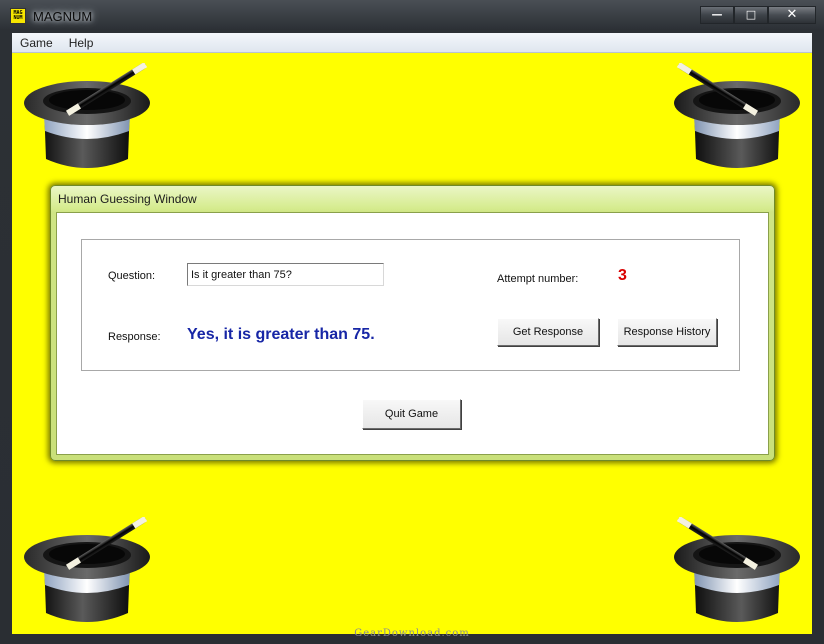  Describe the element at coordinates (751, 15) in the screenshot. I see `maximize-button: □` at that location.